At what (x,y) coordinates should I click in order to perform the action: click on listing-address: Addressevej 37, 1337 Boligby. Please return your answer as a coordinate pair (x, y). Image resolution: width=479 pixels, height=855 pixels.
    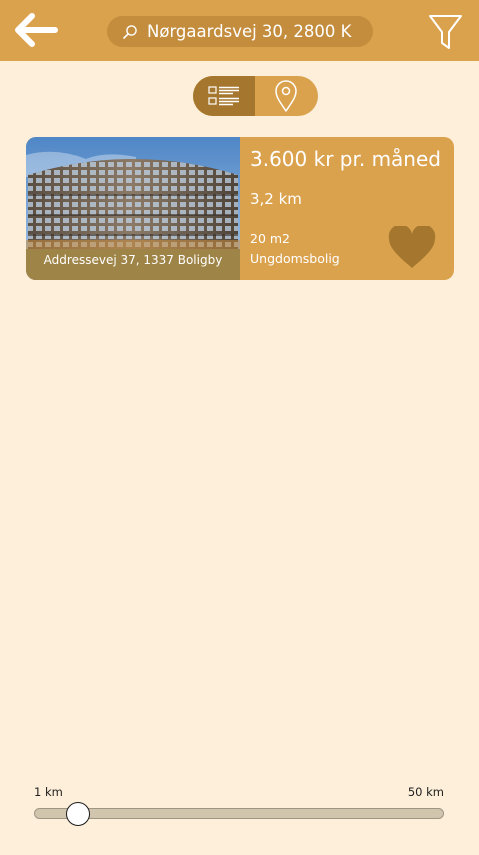
    Looking at the image, I should click on (133, 260).